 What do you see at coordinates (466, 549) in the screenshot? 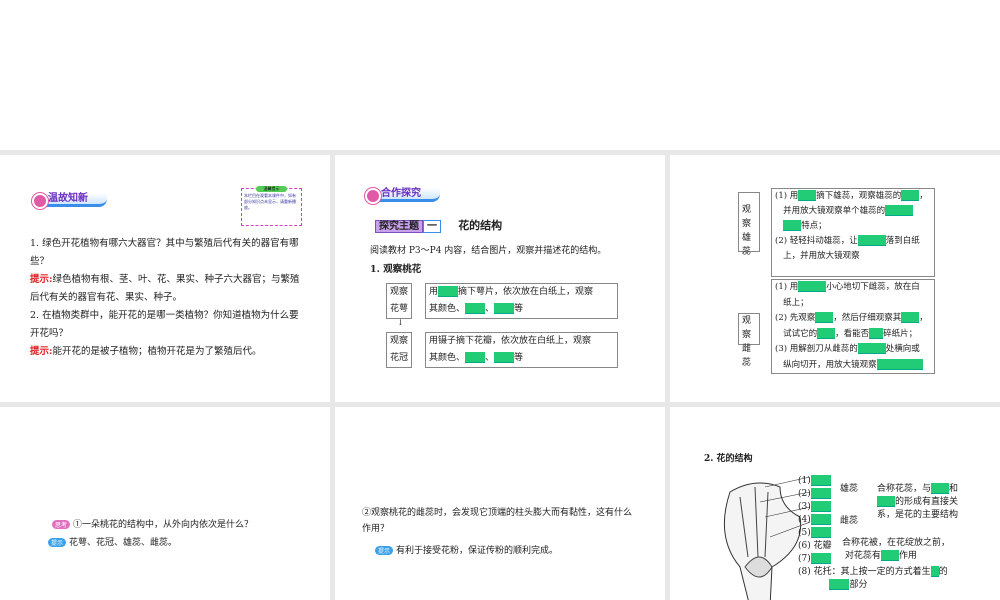
I see `hint-answer: 提示 有利于接受花粉，保证传粉的顺利完成。` at bounding box center [466, 549].